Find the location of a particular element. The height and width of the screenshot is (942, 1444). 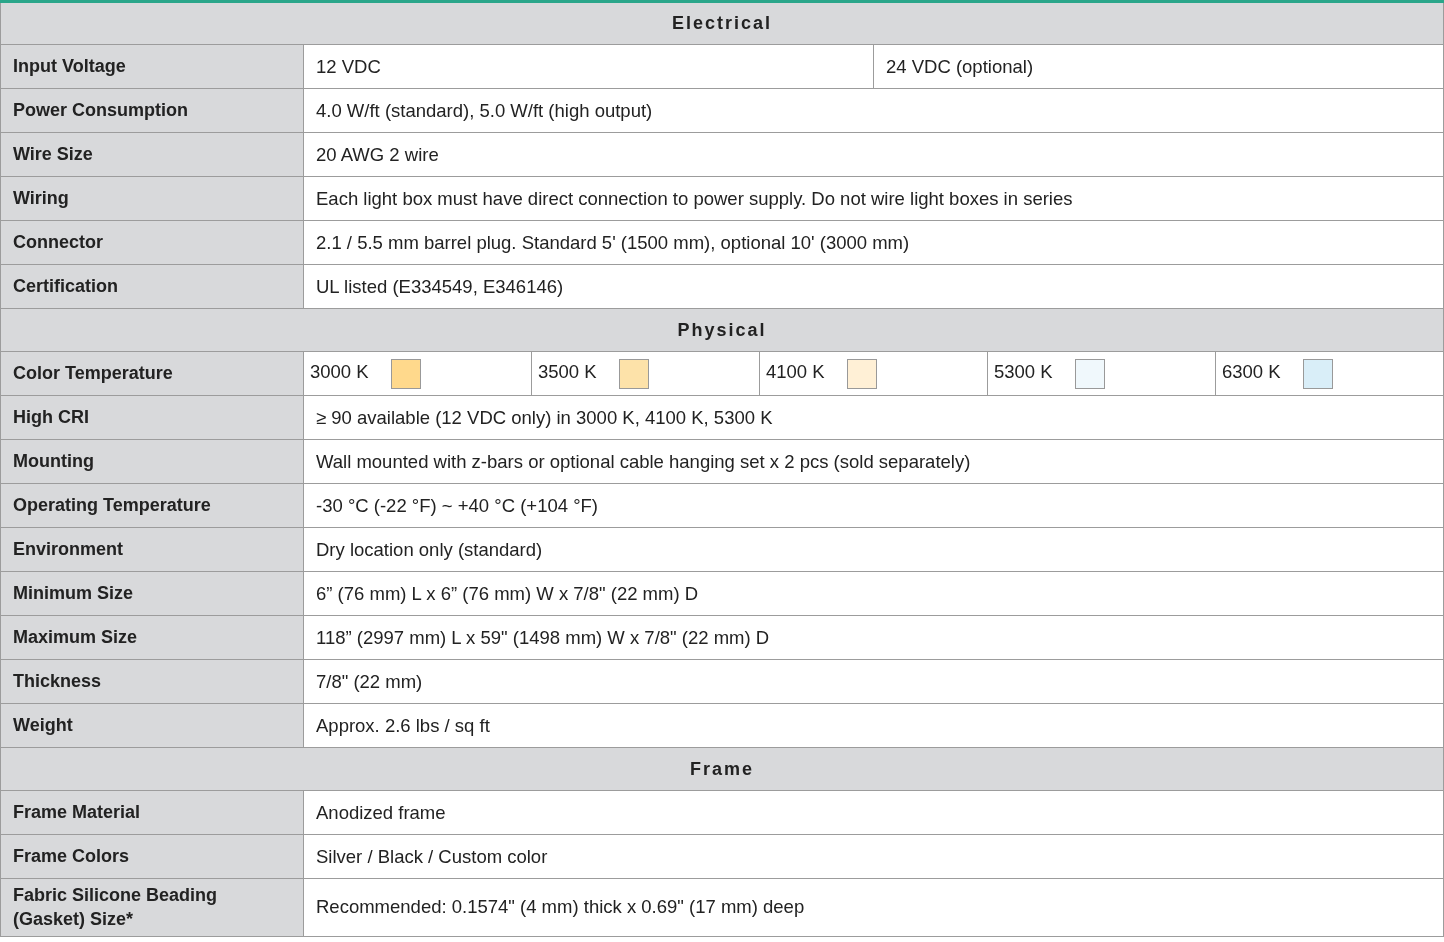

spec-value: Each light box must have direct connection to power supply. Do not wire light boxes in series is located at coordinates (873, 198).